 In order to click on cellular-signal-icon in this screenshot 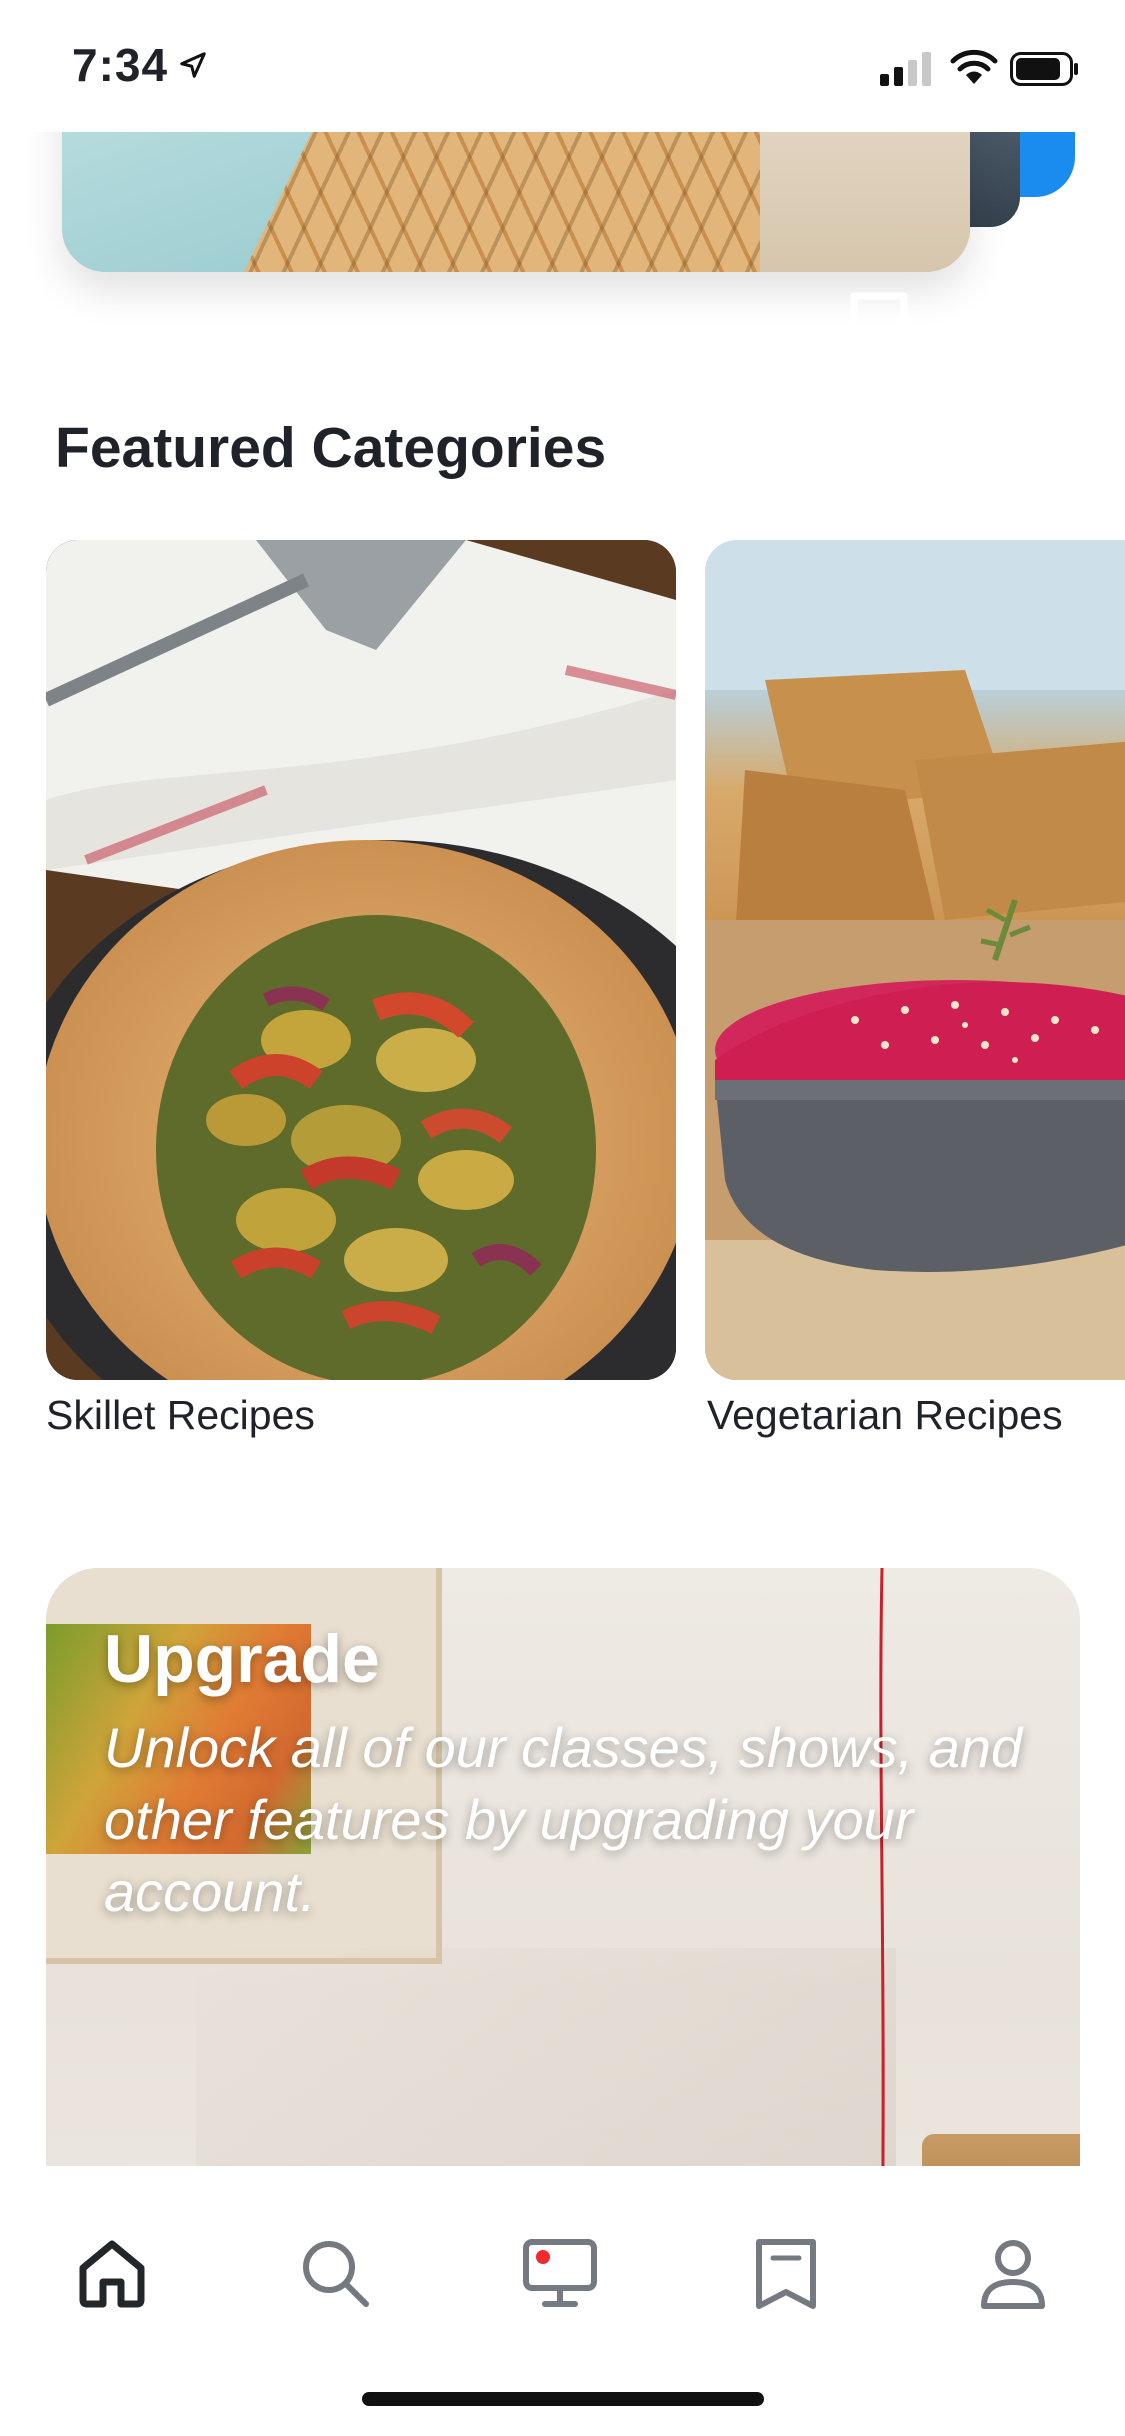, I will do `click(905, 69)`.